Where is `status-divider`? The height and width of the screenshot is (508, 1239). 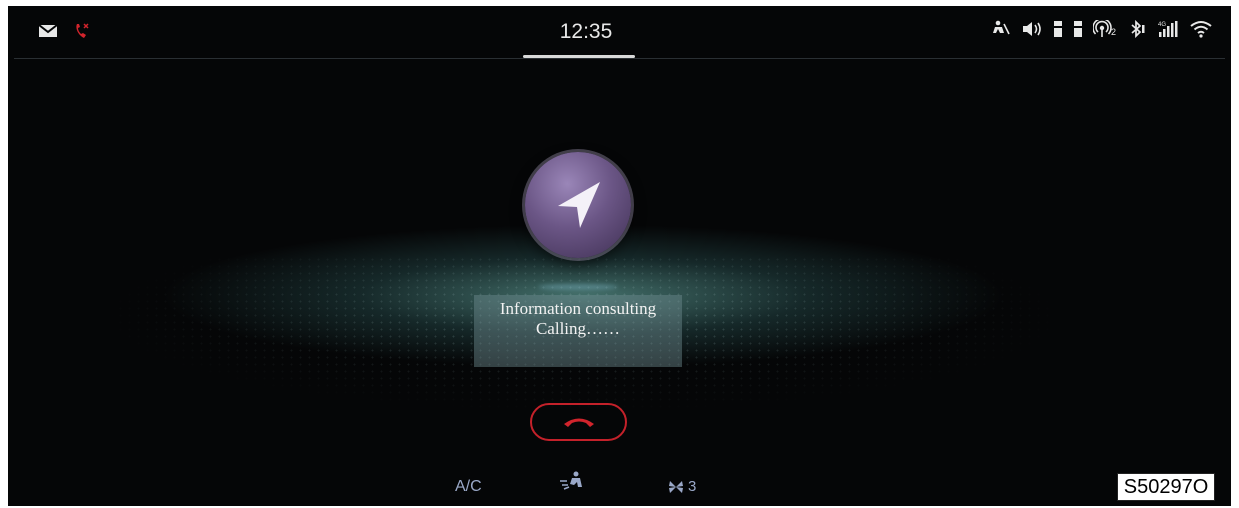
status-divider is located at coordinates (619, 58).